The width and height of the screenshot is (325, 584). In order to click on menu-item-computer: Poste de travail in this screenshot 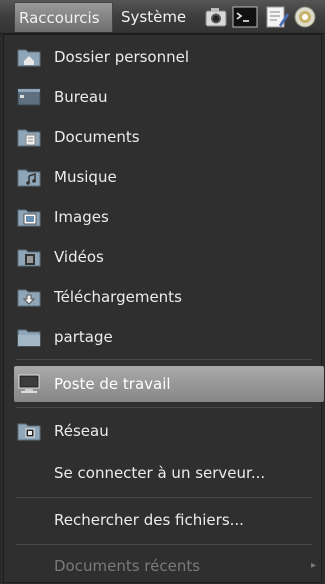, I will do `click(169, 384)`.